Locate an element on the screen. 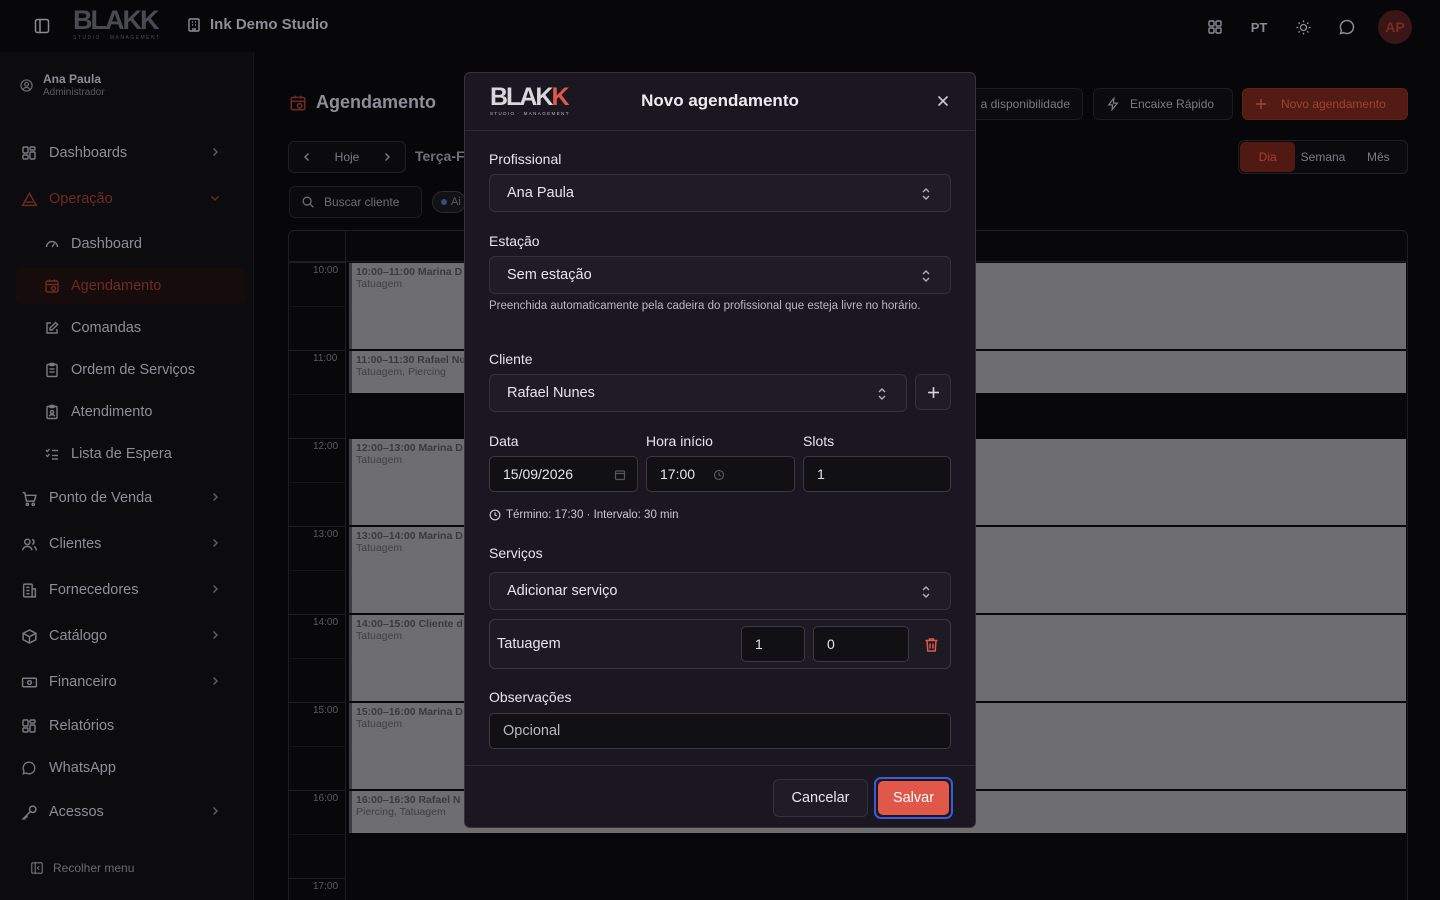 This screenshot has width=1440, height=900. key-icon is located at coordinates (29, 812).